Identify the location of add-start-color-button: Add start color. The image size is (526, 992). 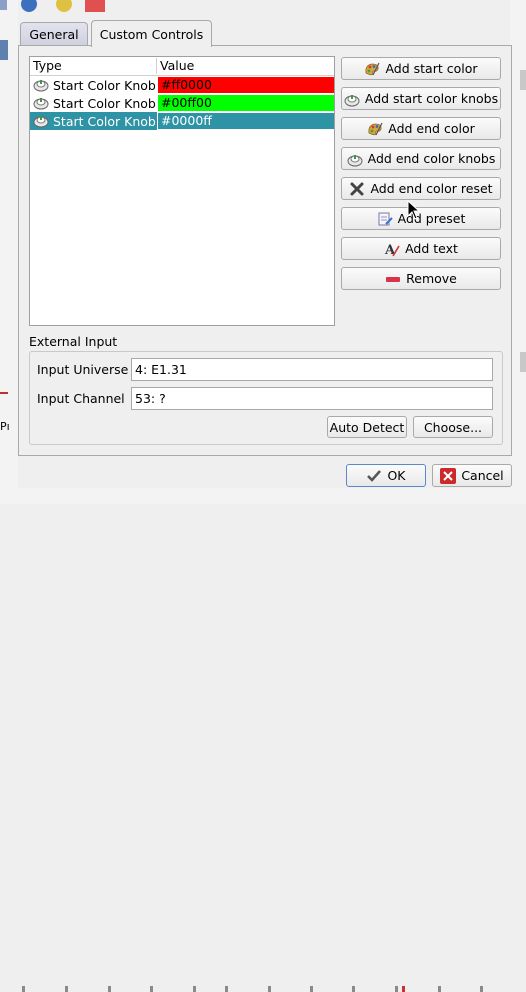
(421, 68).